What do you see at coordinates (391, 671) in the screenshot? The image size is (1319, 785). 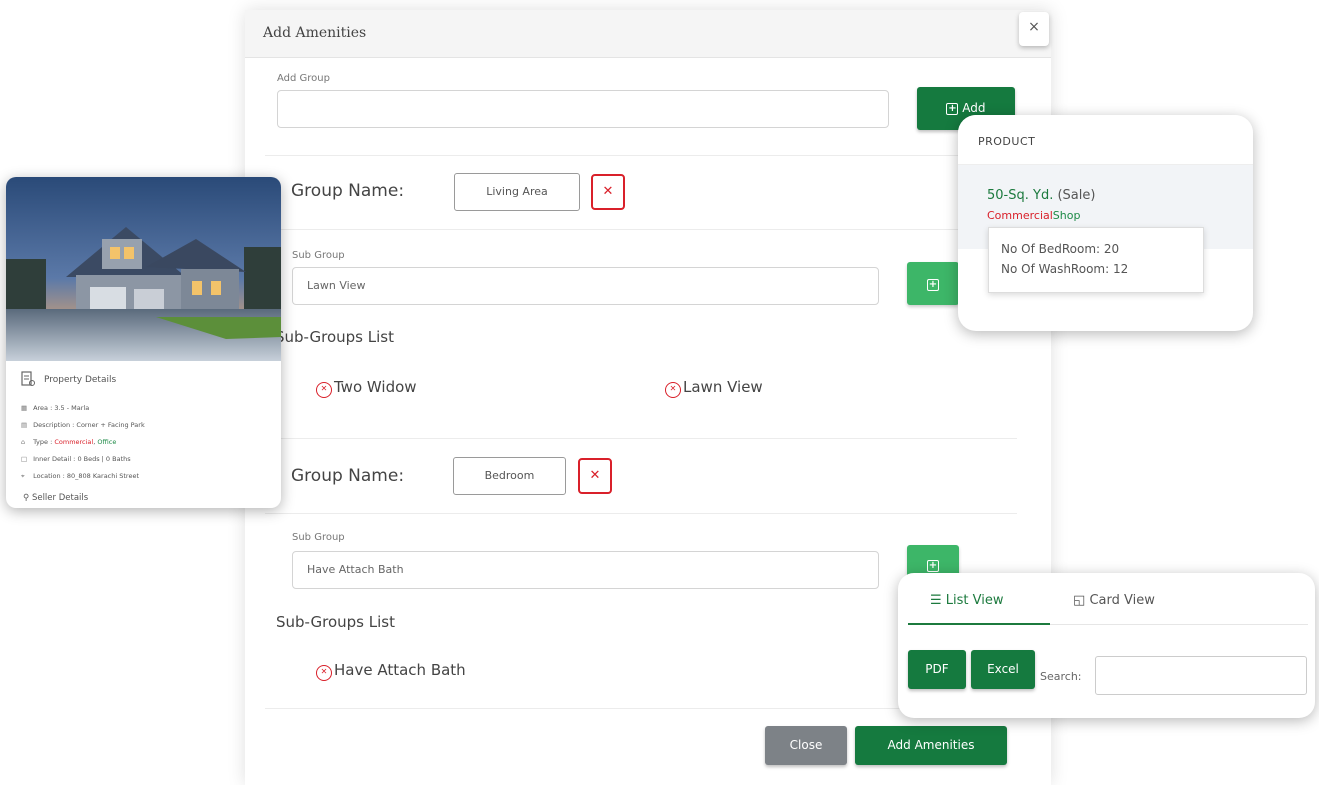 I see `sub-group-item: ✕ Have Attach Bath` at bounding box center [391, 671].